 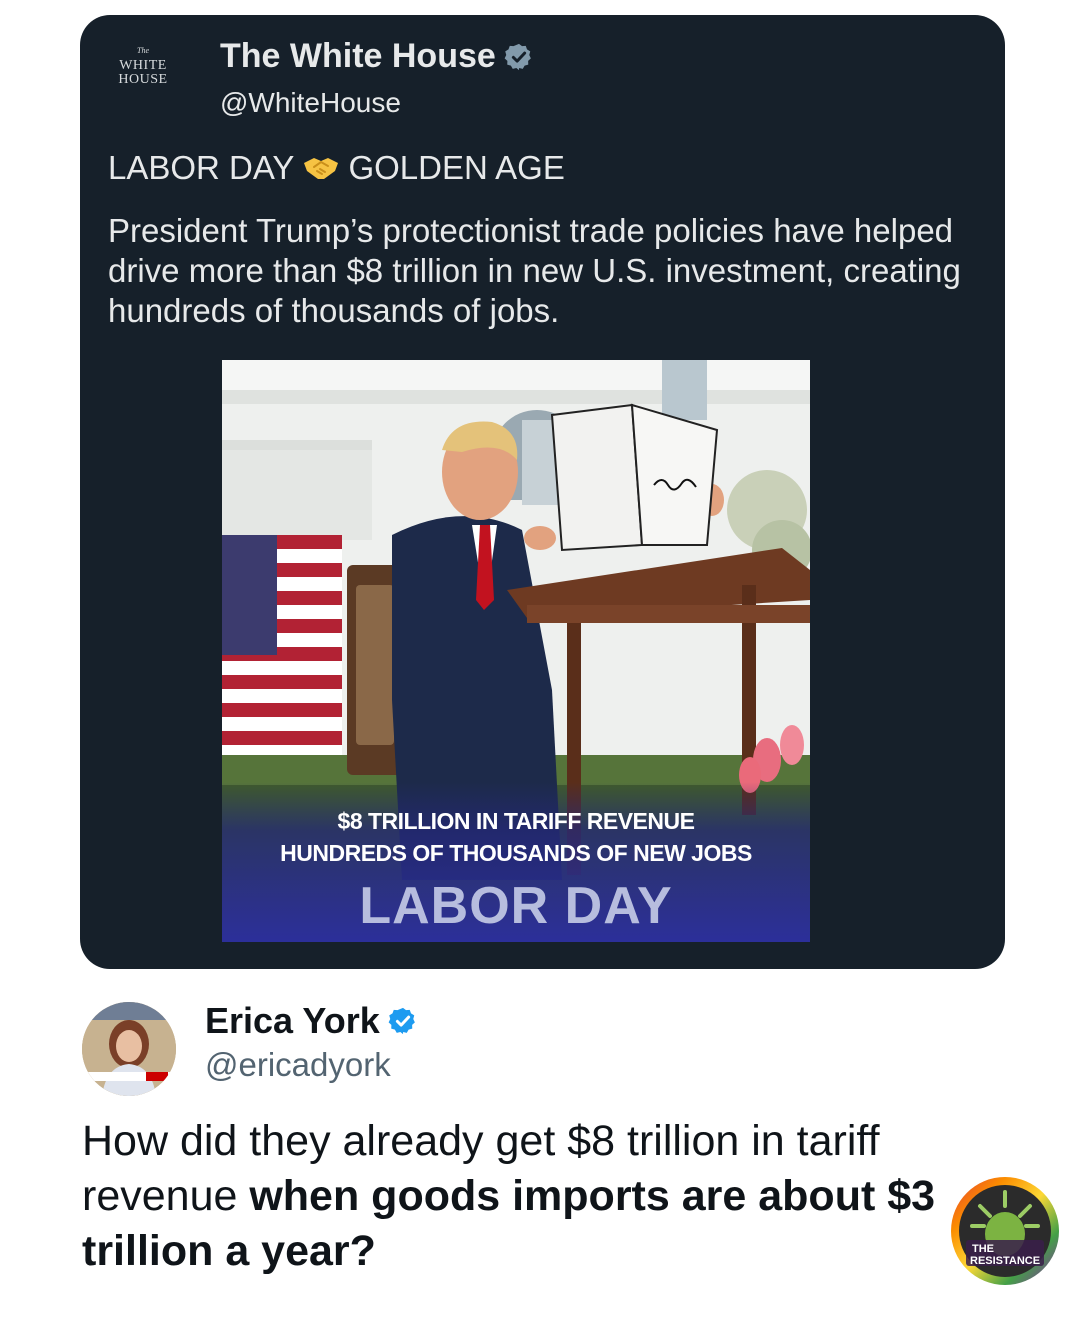 I want to click on reply-author-name: Erica York, so click(x=292, y=1021).